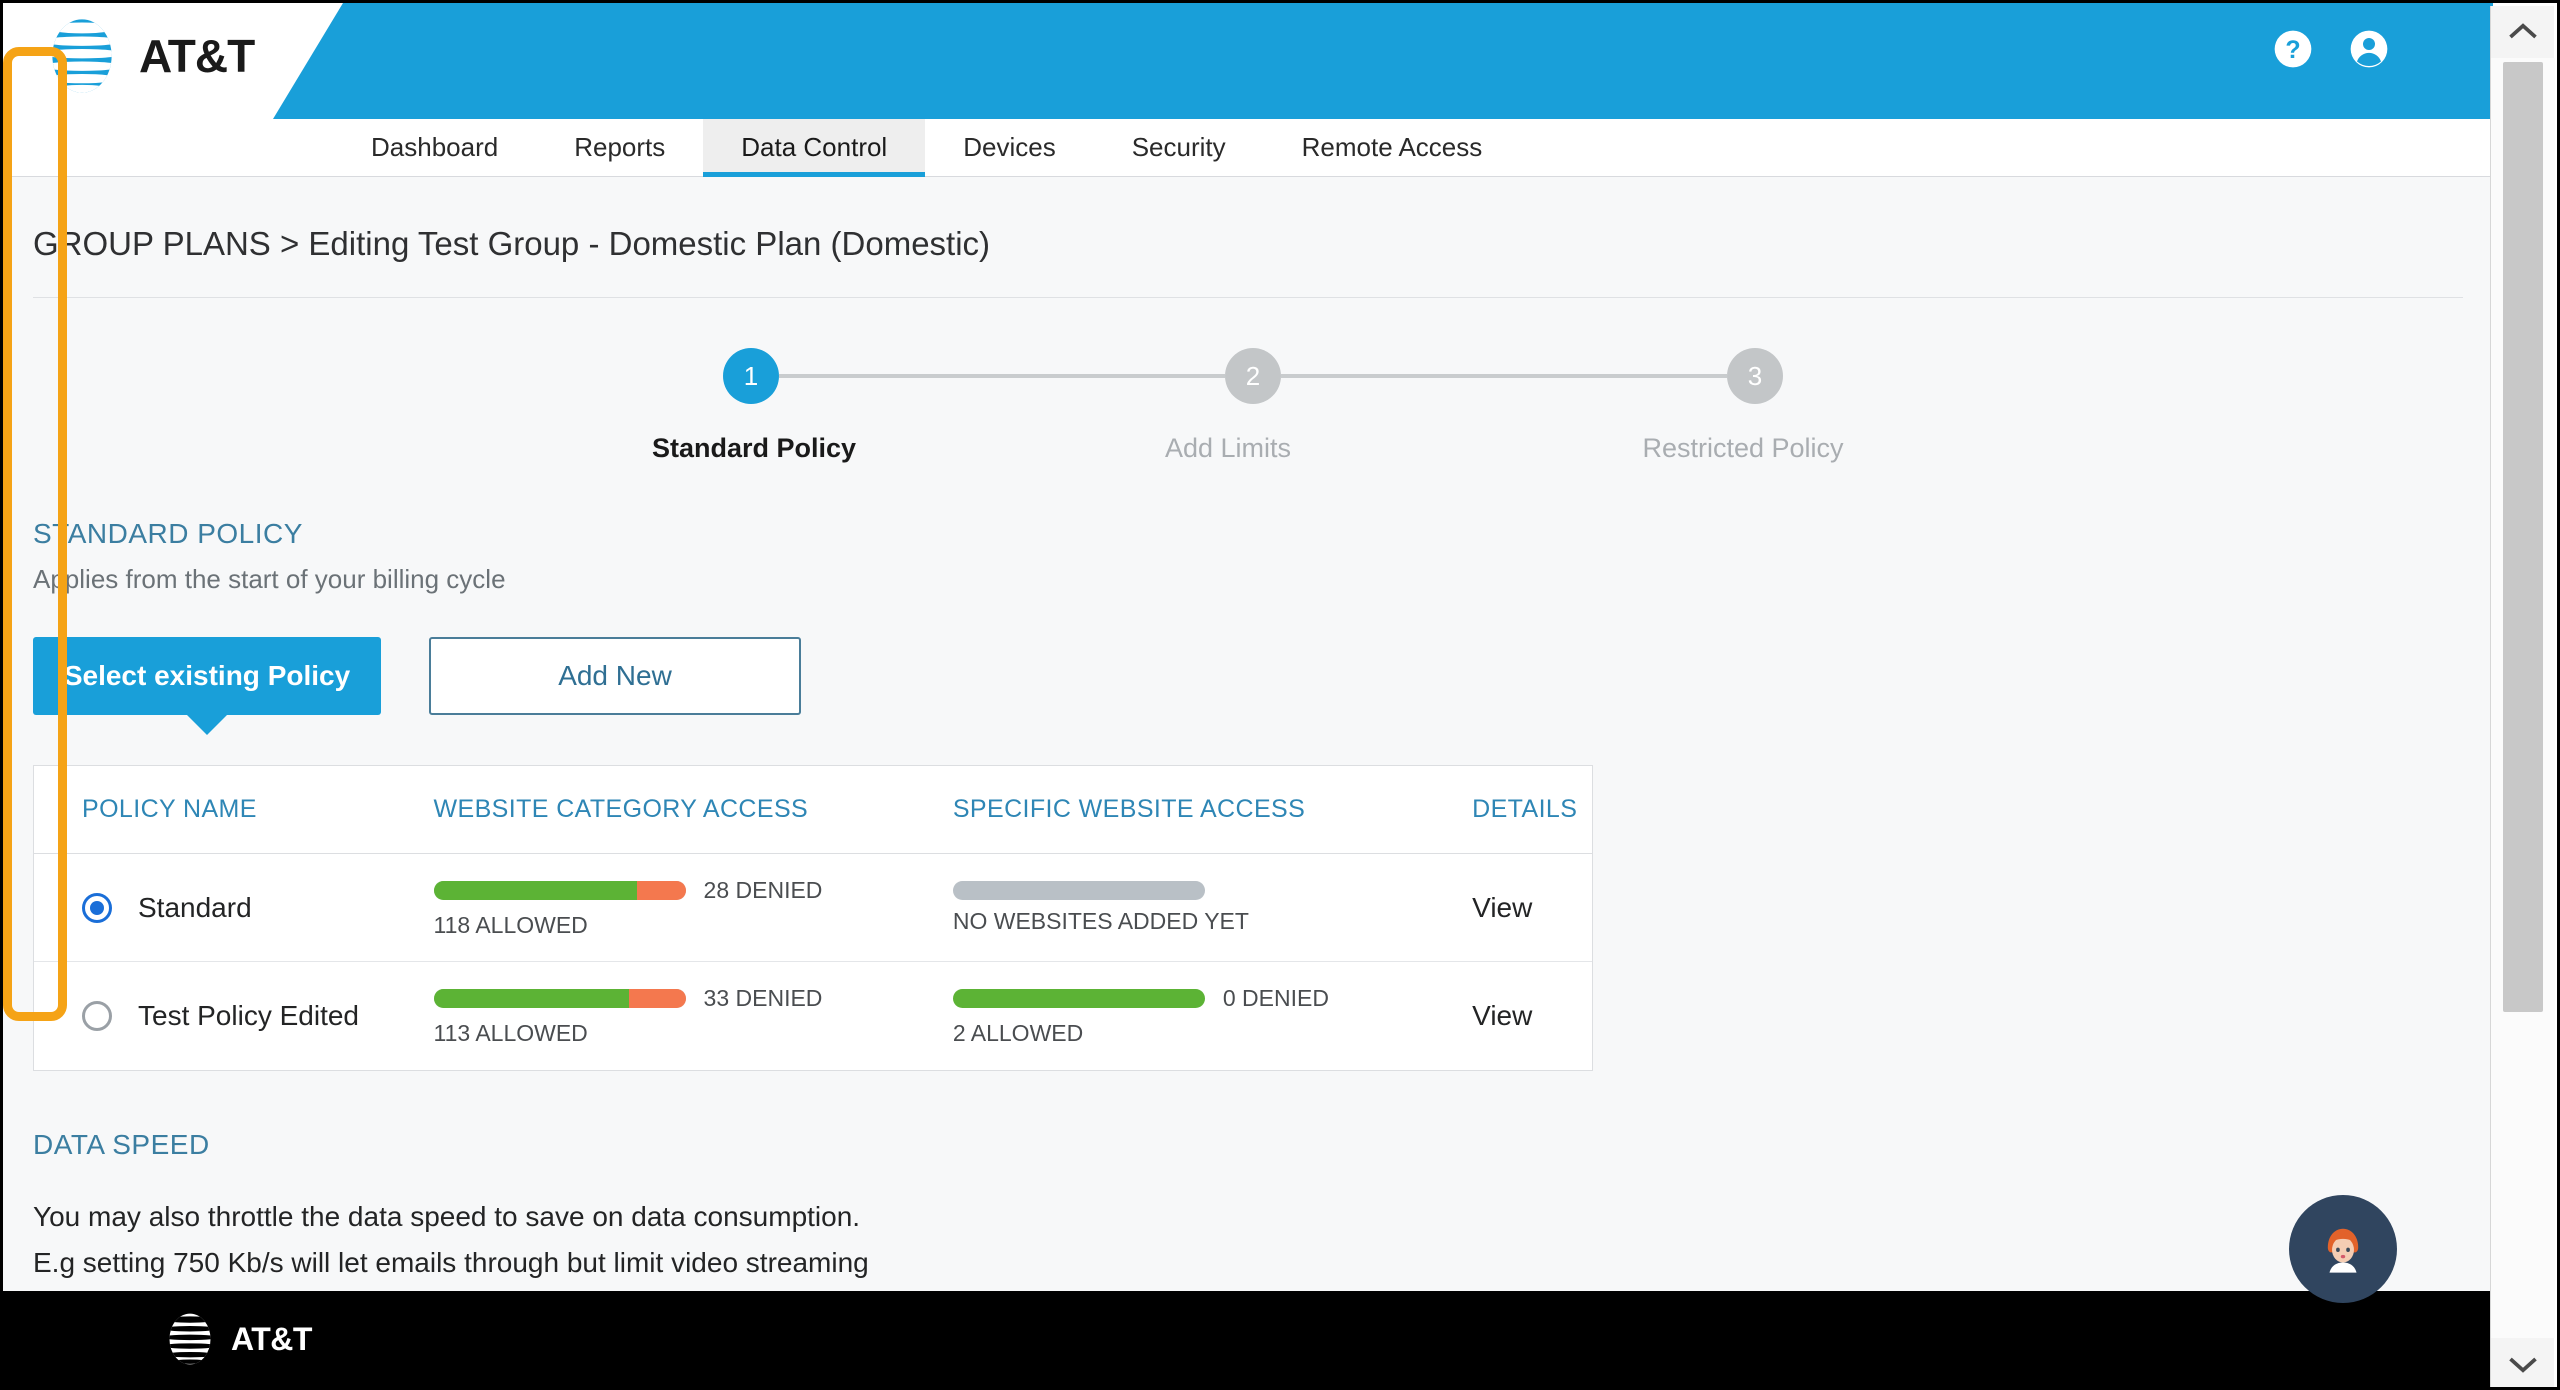  I want to click on policy-name-cell: Test Policy Edited, so click(234, 1016).